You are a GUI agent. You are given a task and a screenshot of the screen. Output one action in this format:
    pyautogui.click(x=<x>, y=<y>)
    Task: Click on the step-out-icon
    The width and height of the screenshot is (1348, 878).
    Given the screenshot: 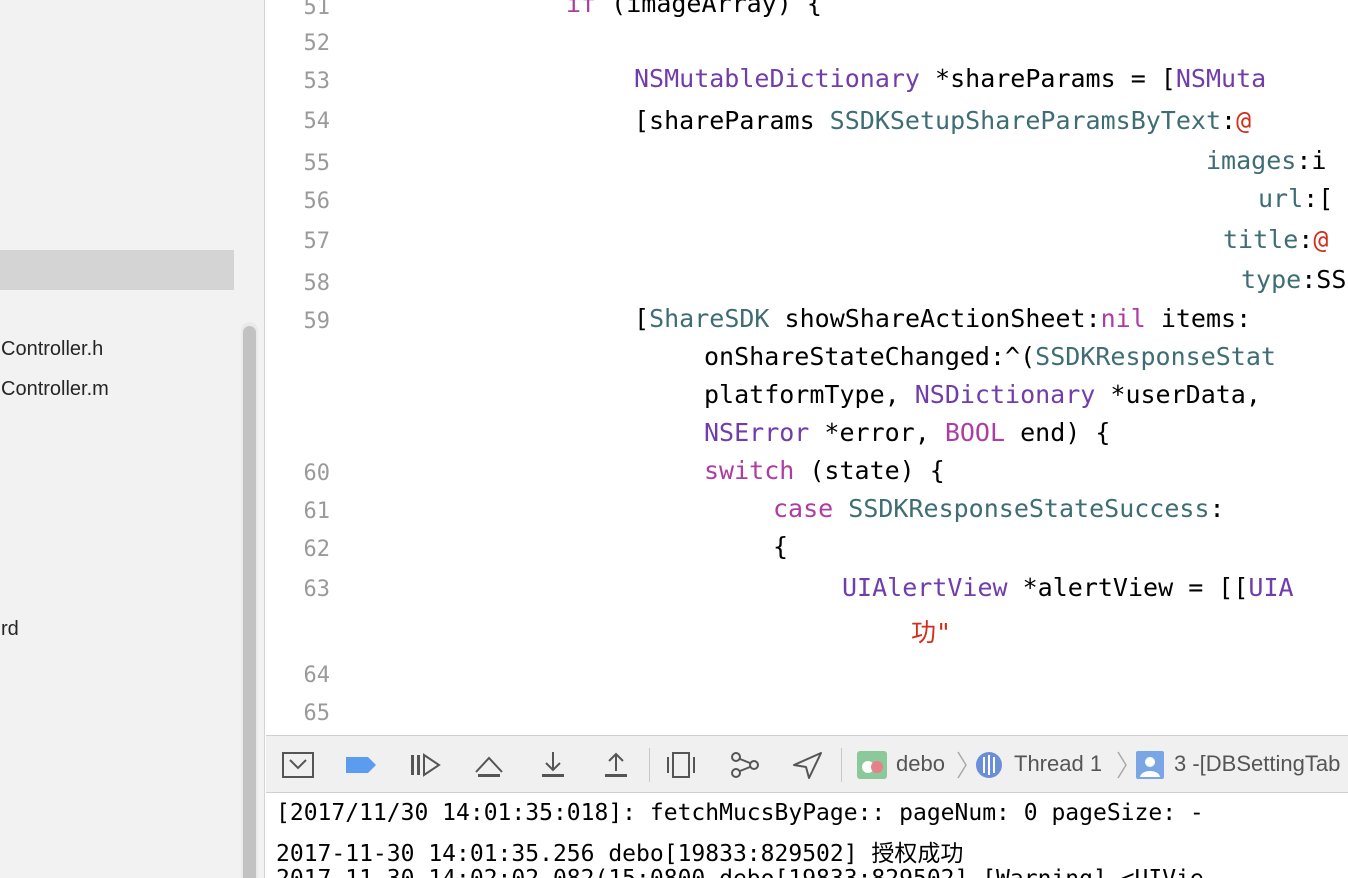 What is the action you would take?
    pyautogui.click(x=616, y=764)
    